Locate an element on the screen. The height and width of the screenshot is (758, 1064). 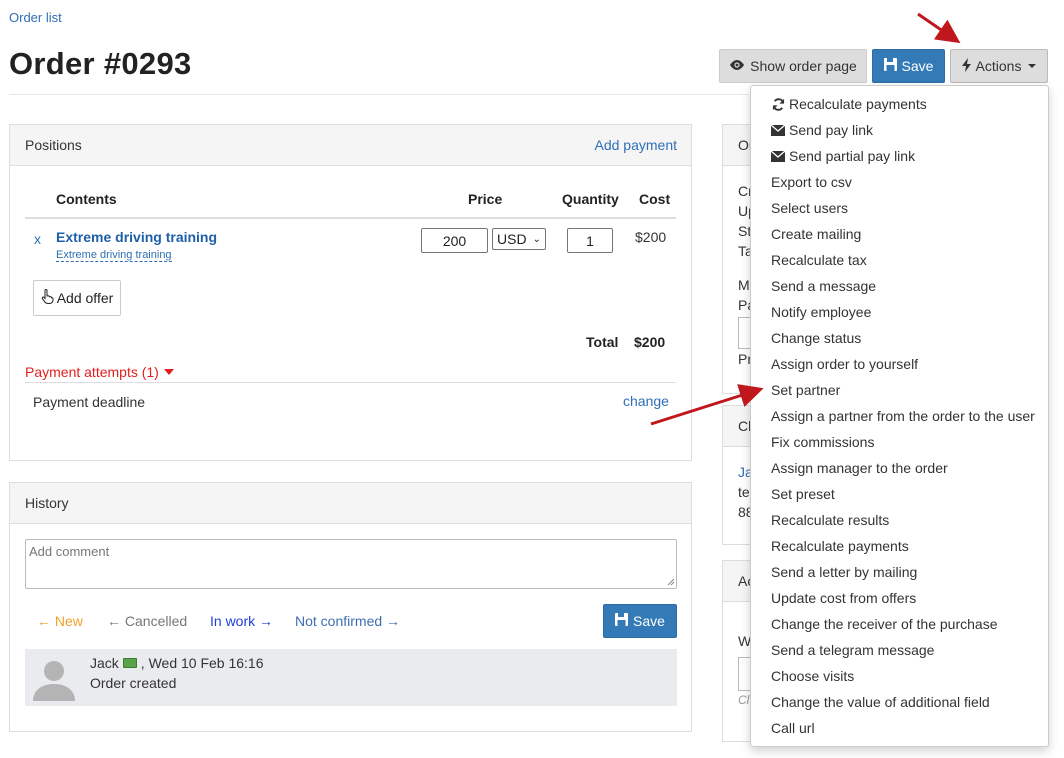
comment-textarea: Add comment is located at coordinates (351, 564).